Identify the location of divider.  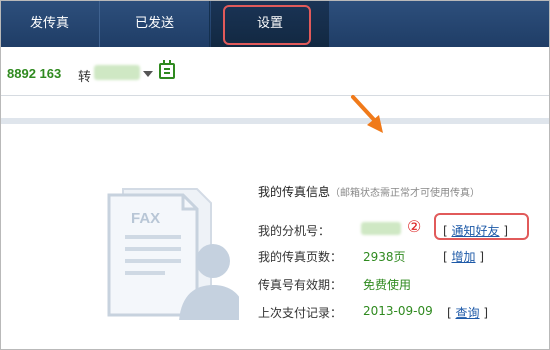
(275, 95).